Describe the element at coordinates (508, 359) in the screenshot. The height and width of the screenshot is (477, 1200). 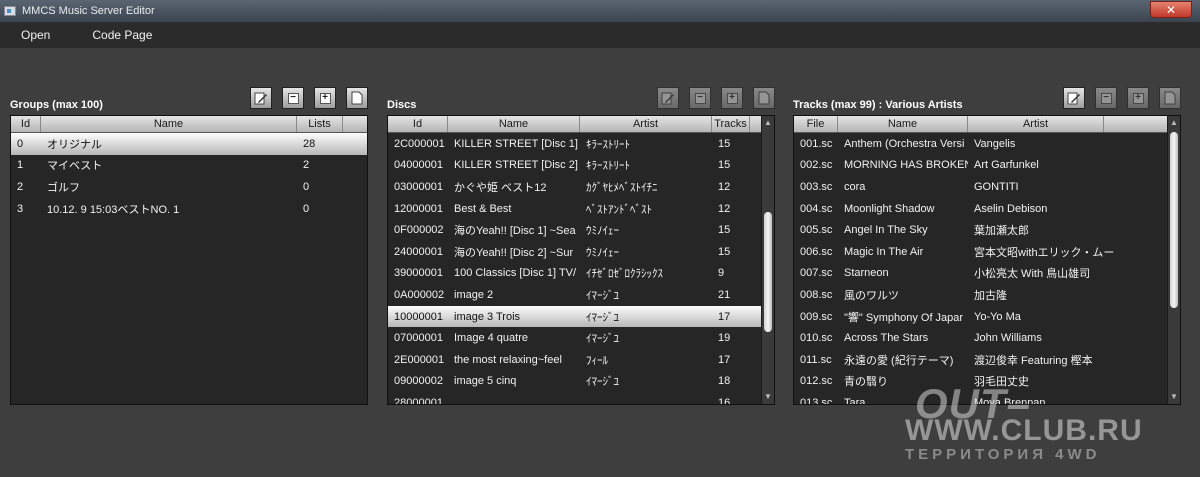
I see `table-cell: the most relaxing~feel` at that location.